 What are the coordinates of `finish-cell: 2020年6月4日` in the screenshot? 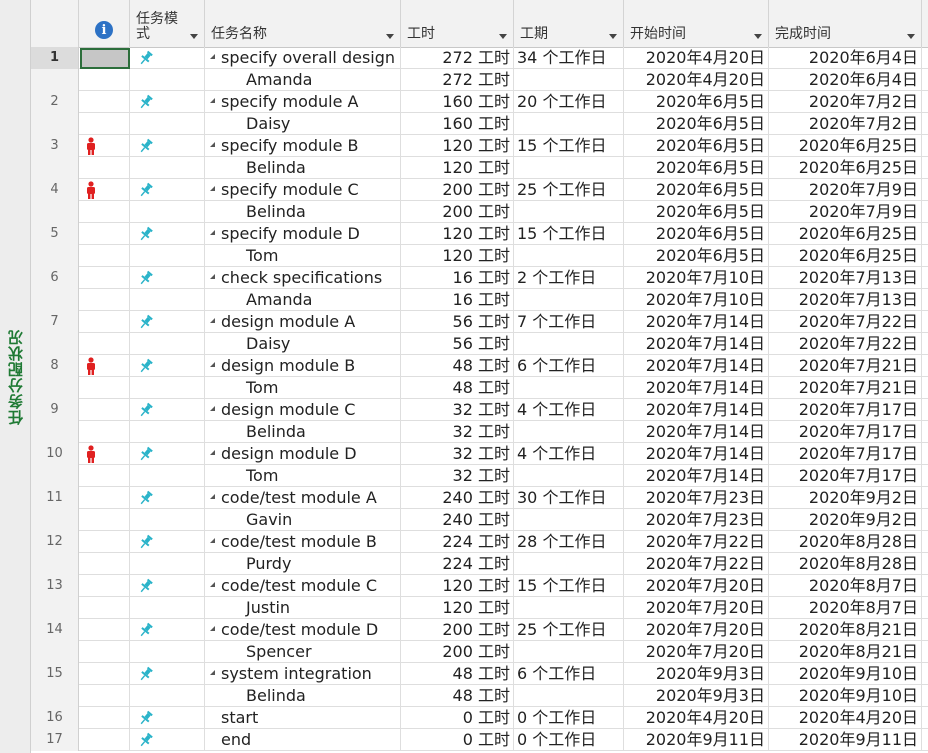 It's located at (845, 58).